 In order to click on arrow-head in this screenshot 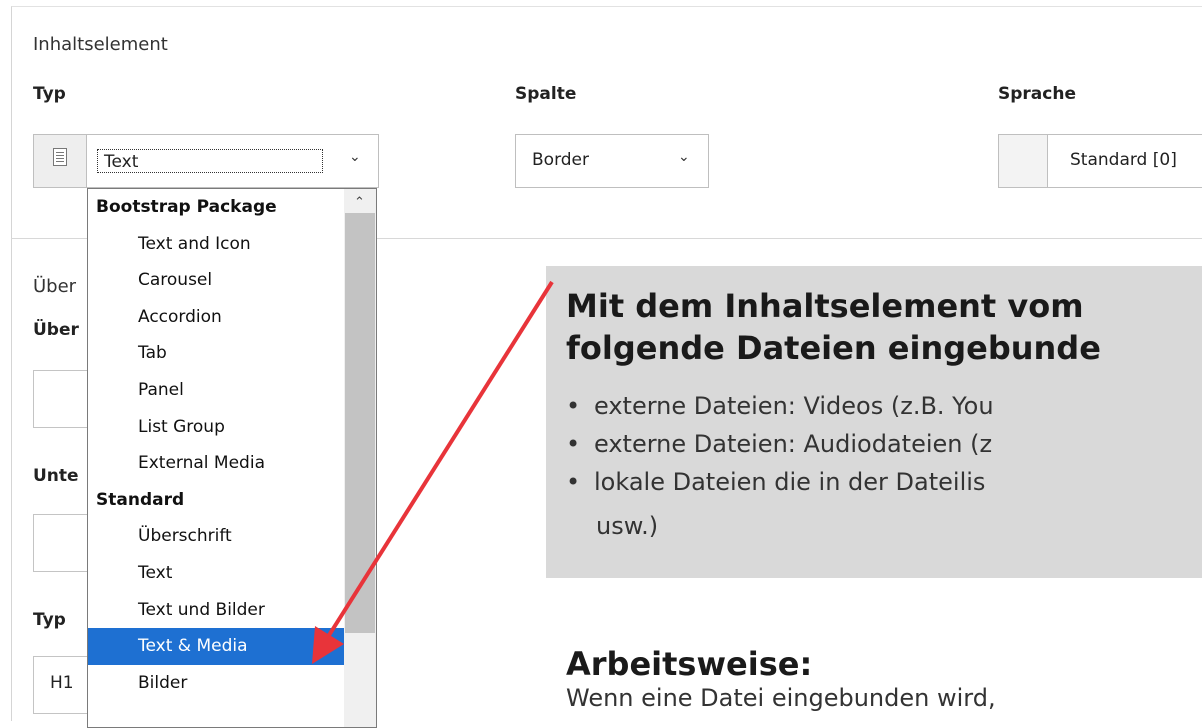, I will do `click(328, 645)`.